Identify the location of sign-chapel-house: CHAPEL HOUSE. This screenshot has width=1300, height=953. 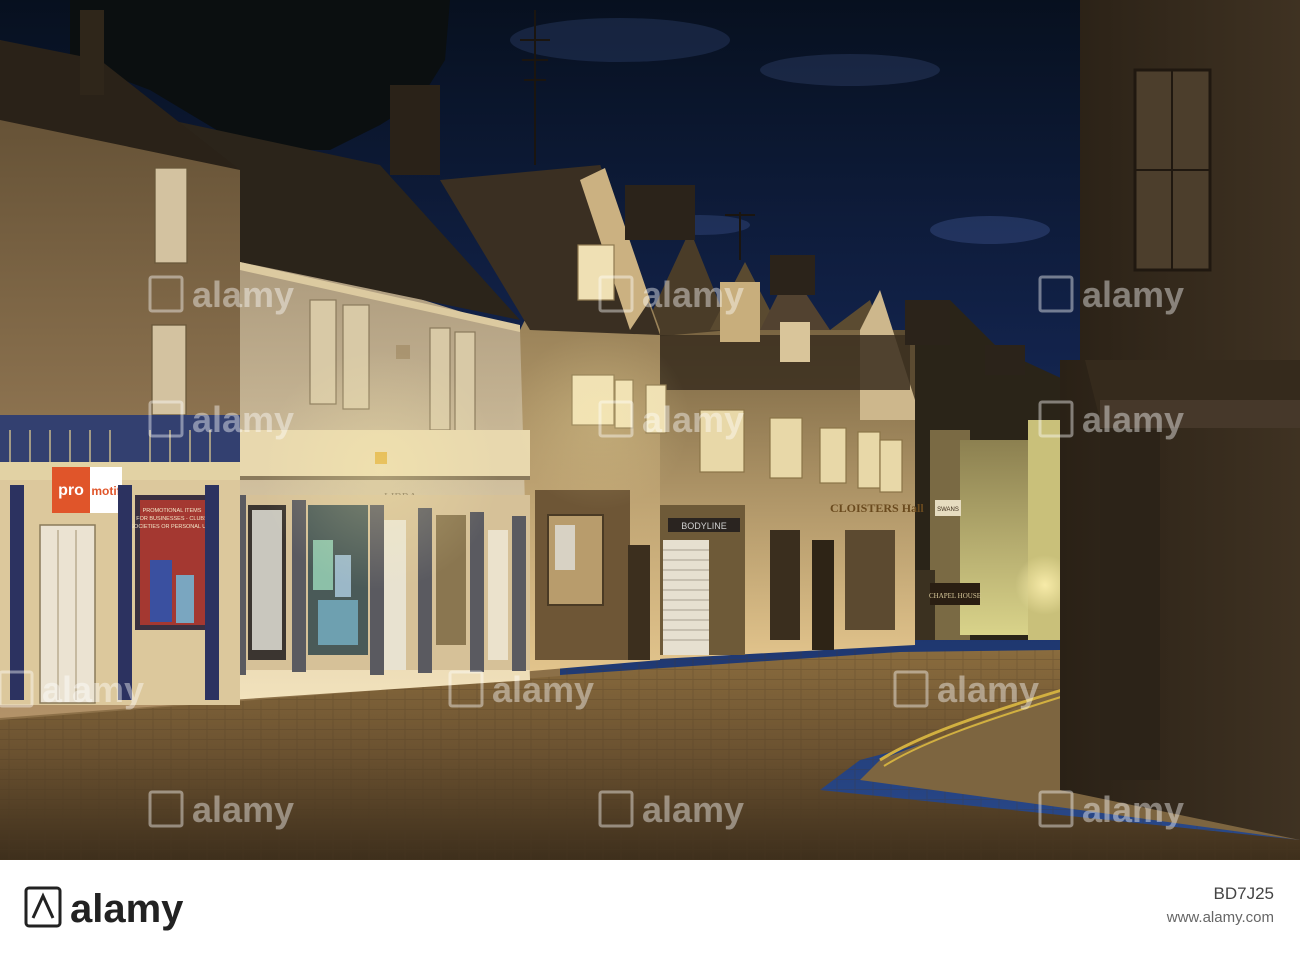
(955, 596).